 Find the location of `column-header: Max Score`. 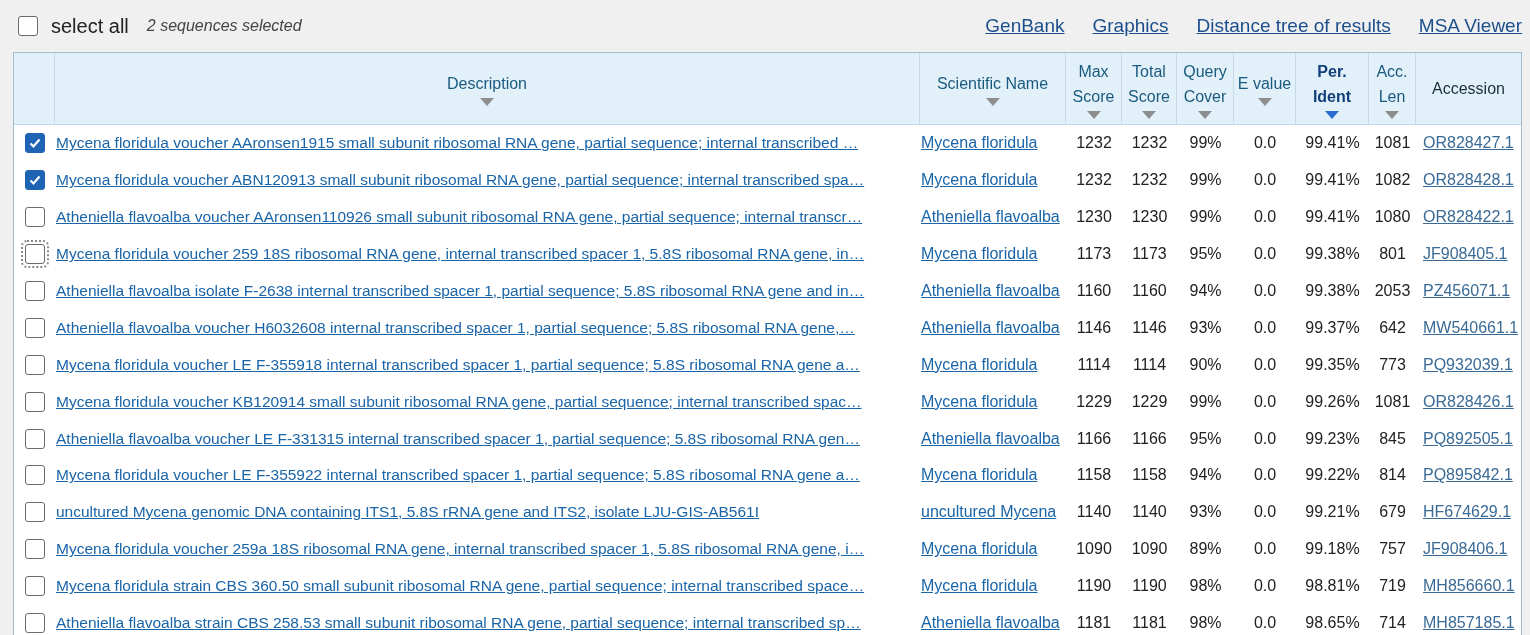

column-header: Max Score is located at coordinates (1094, 88).